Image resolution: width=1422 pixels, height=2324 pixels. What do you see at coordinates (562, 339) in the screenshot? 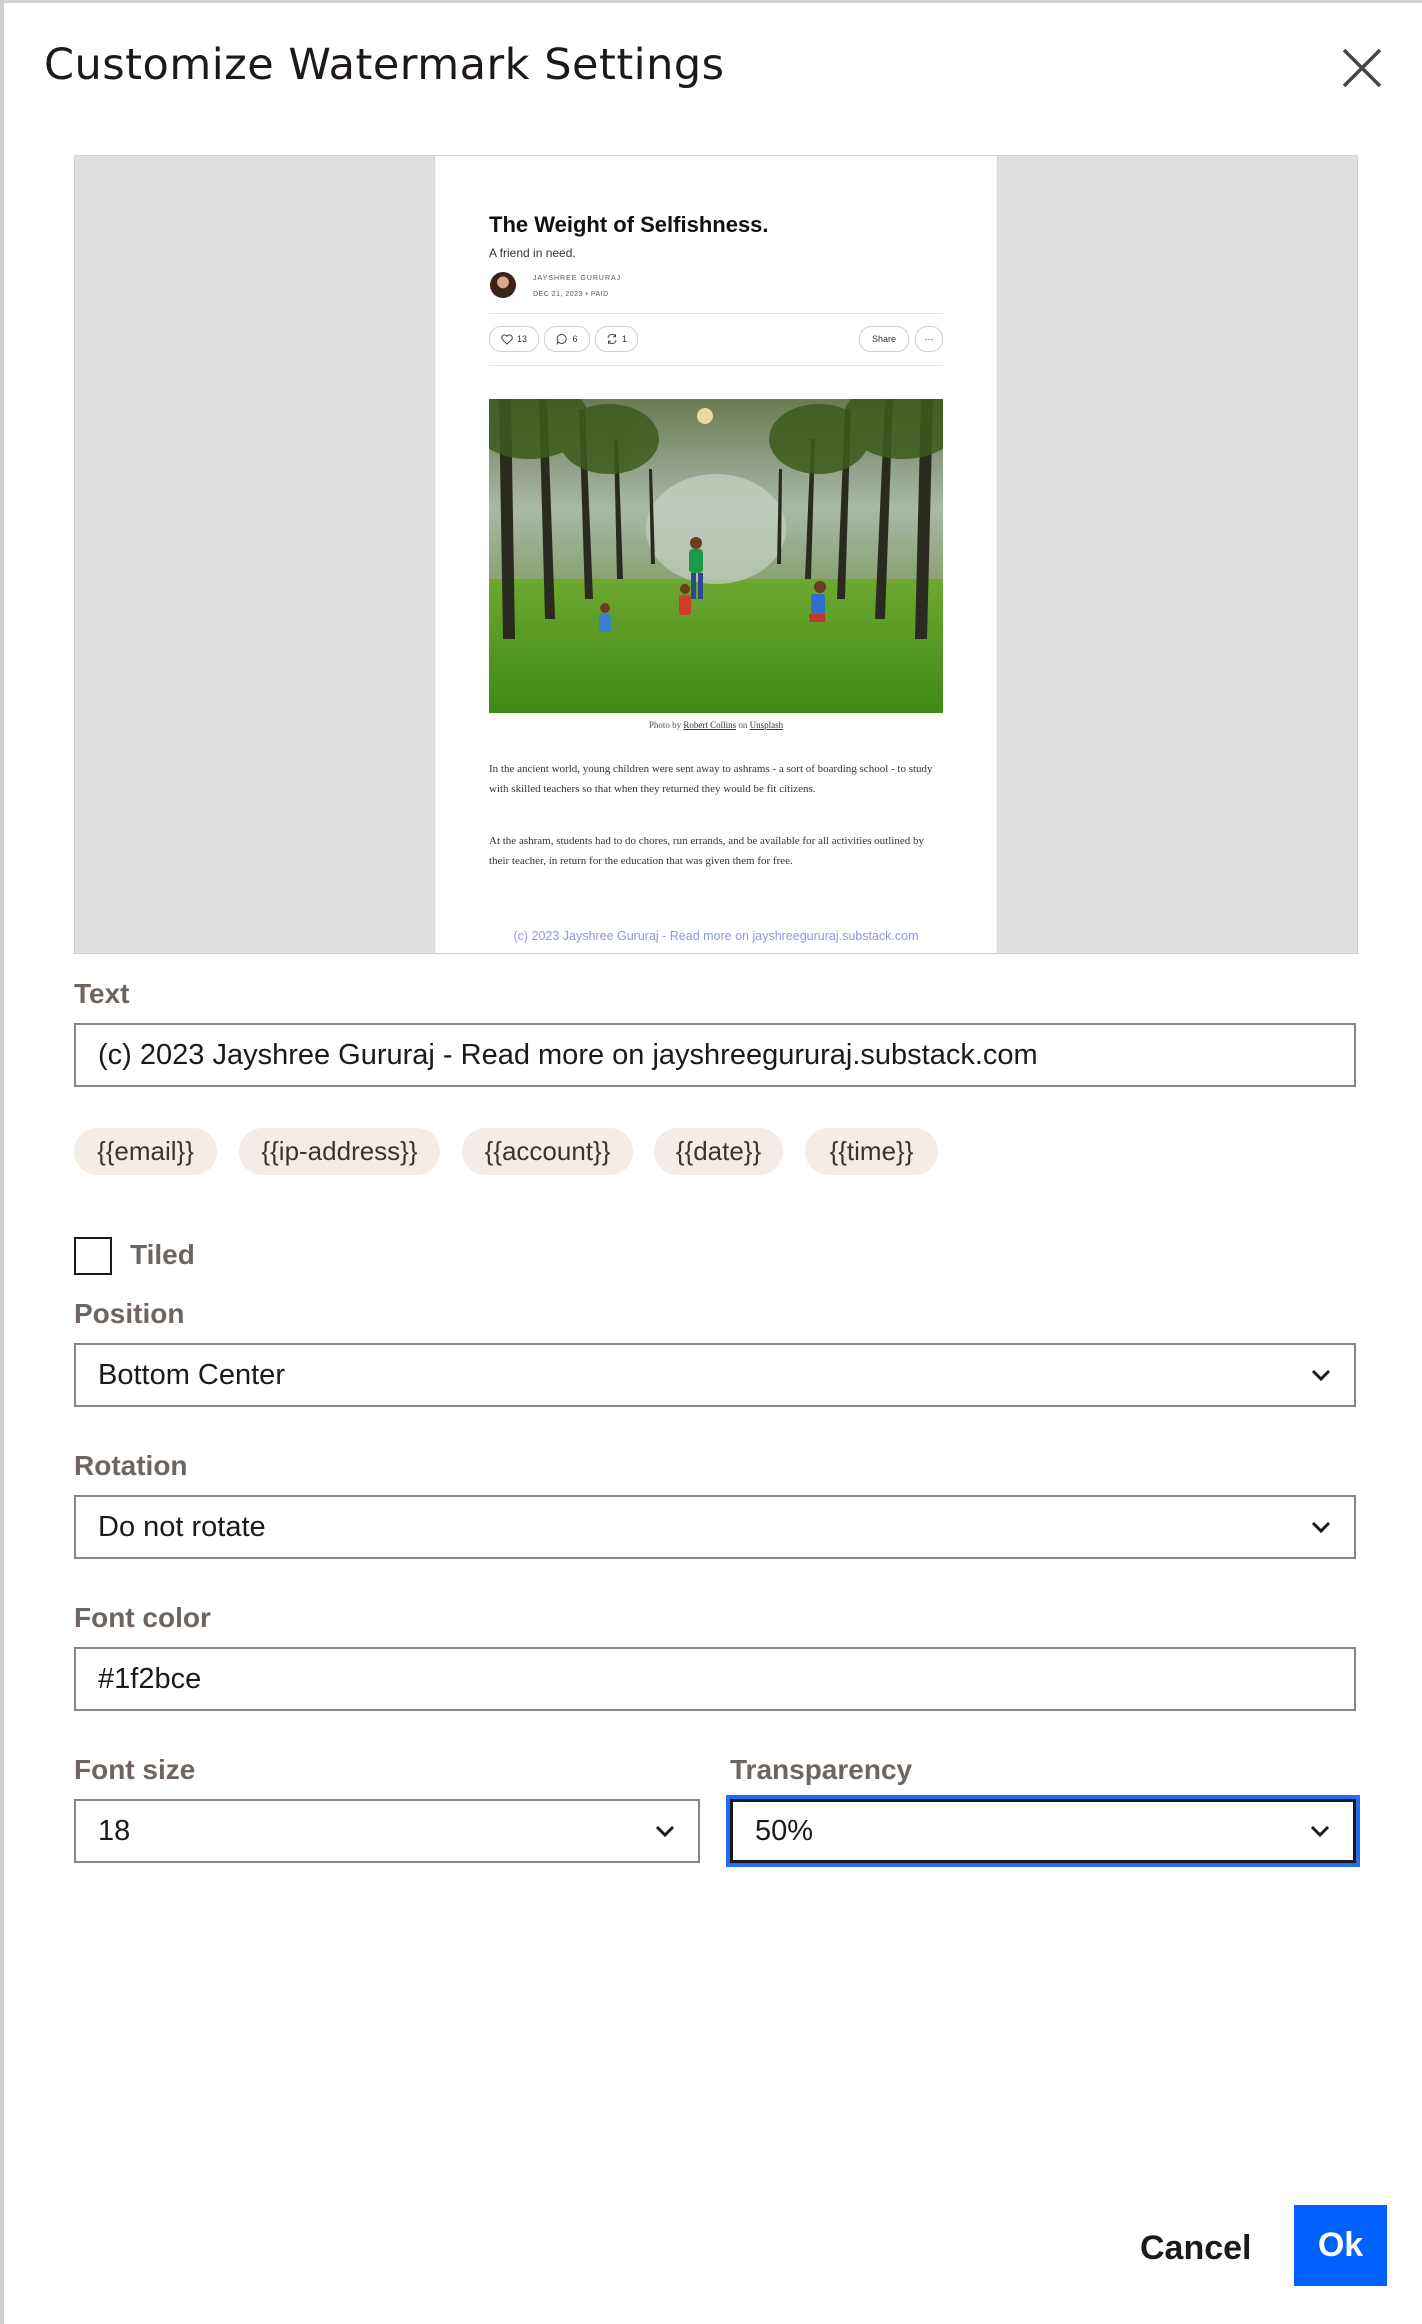
I see `comment-icon` at bounding box center [562, 339].